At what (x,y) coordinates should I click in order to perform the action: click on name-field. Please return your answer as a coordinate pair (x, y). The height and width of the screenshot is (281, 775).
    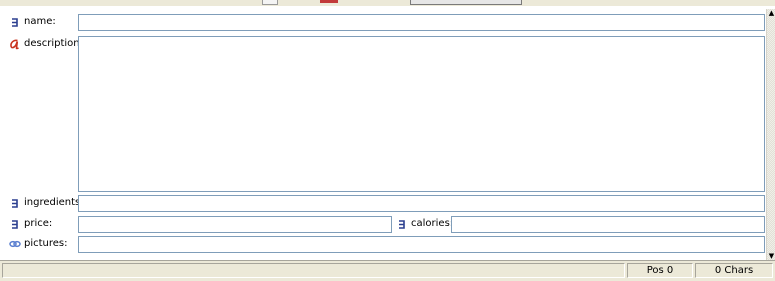
    Looking at the image, I should click on (421, 22).